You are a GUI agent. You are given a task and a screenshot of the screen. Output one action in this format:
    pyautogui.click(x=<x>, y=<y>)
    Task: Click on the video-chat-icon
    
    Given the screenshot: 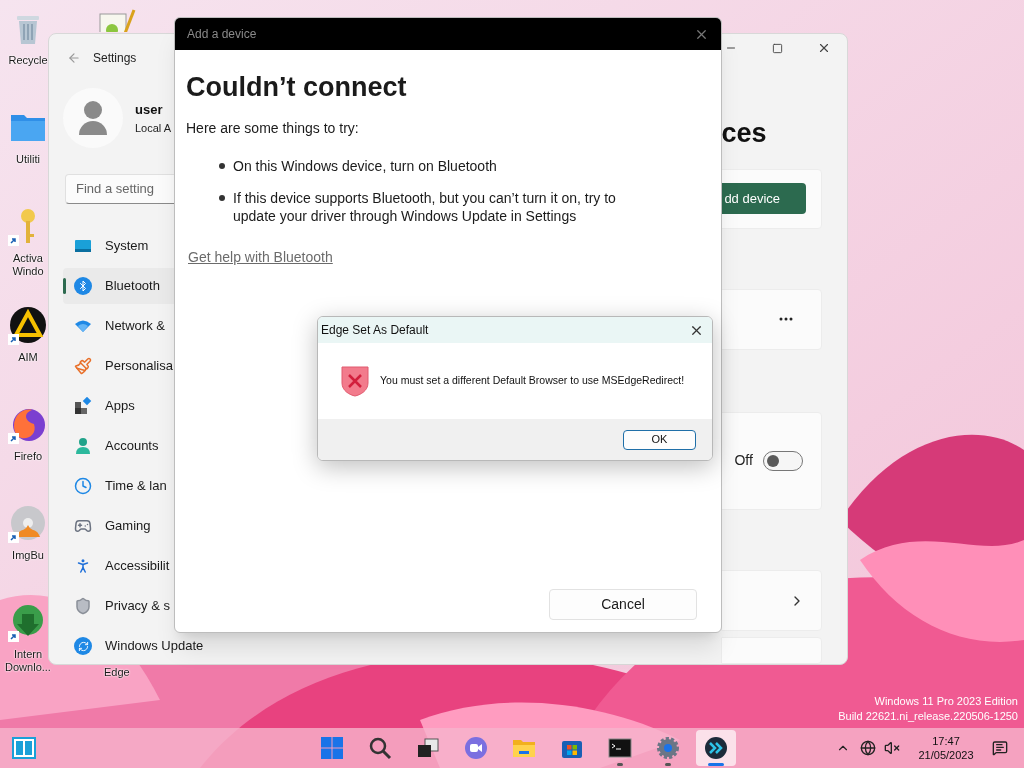 What is the action you would take?
    pyautogui.click(x=476, y=748)
    